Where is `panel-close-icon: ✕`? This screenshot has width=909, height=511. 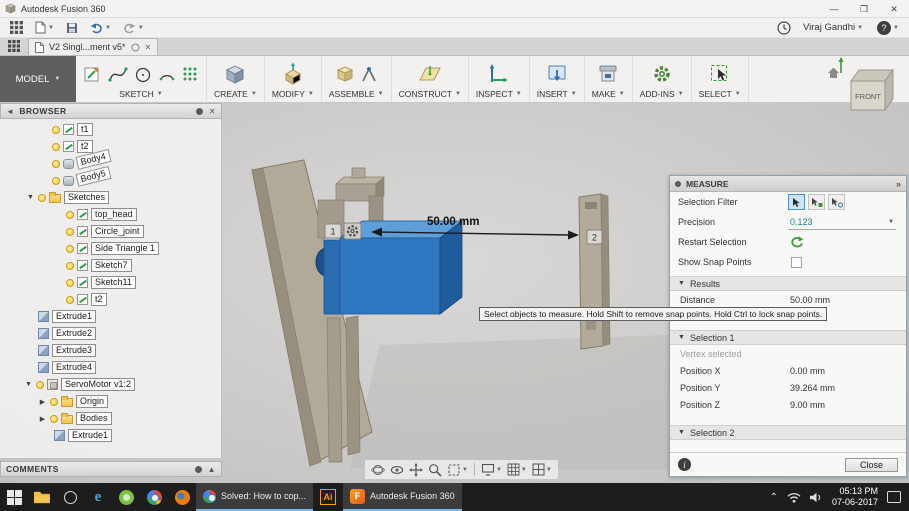
panel-close-icon: ✕ is located at coordinates (212, 111).